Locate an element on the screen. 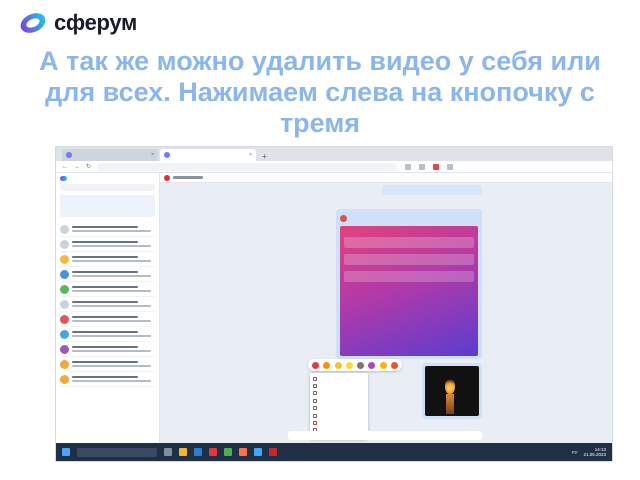  delete-menu-item is located at coordinates (339, 422).